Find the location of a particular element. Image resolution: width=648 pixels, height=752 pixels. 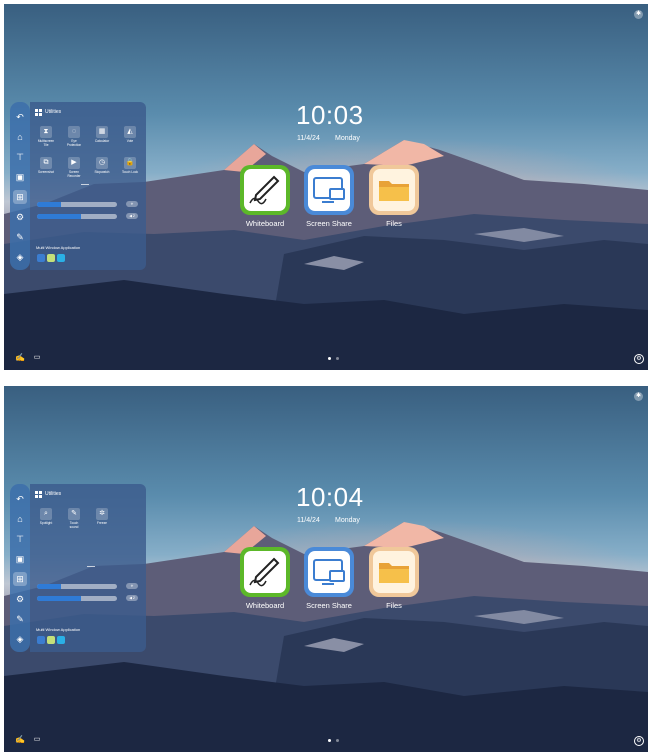

tool-screenshot: ⧉ Screenshot is located at coordinates (46, 166).